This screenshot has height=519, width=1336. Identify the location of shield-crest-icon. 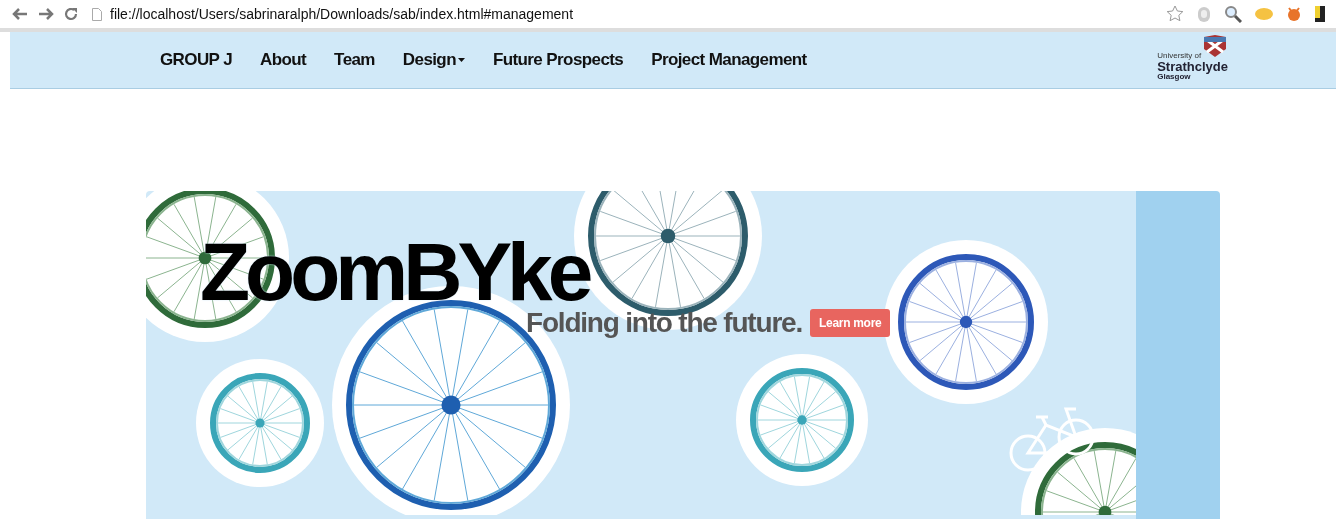
(1215, 45).